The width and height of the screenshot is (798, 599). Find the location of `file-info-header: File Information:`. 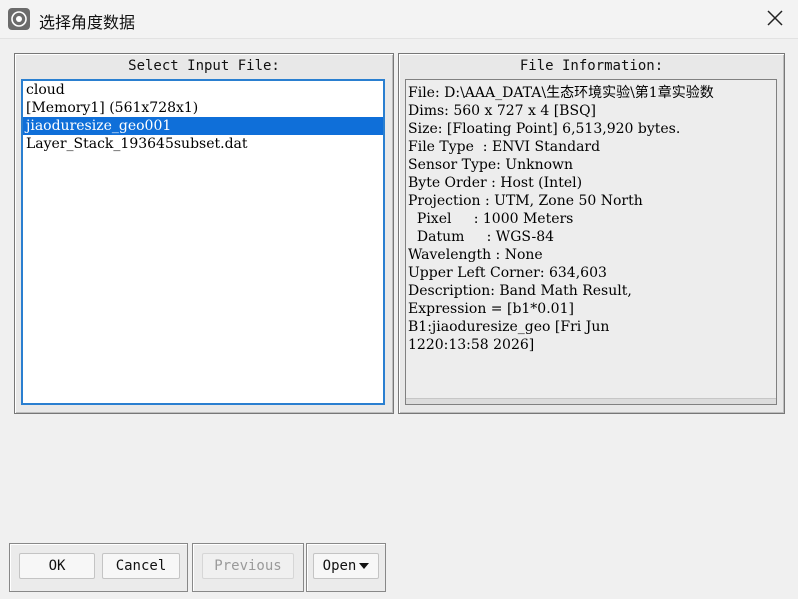

file-info-header: File Information: is located at coordinates (591, 66).